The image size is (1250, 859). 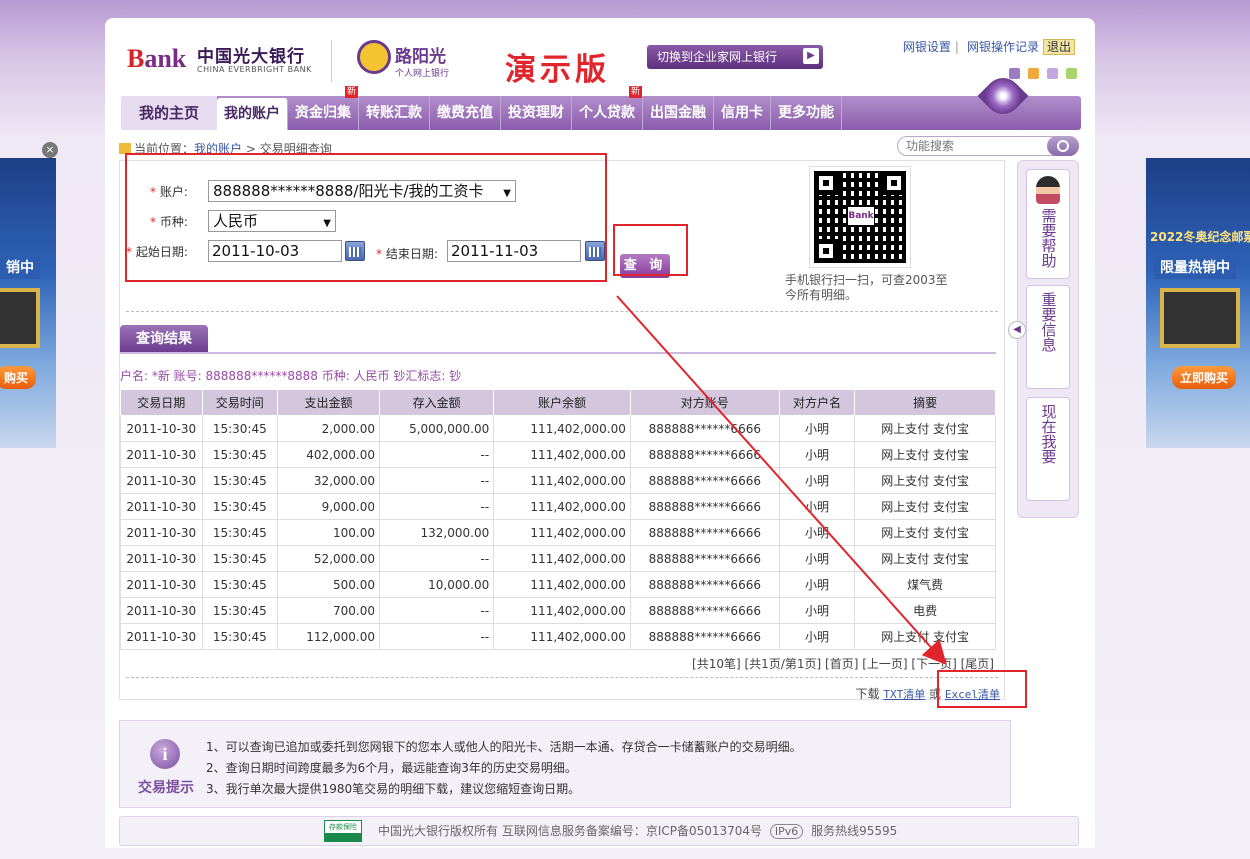 I want to click on pager-total: [共10笔], so click(x=716, y=664).